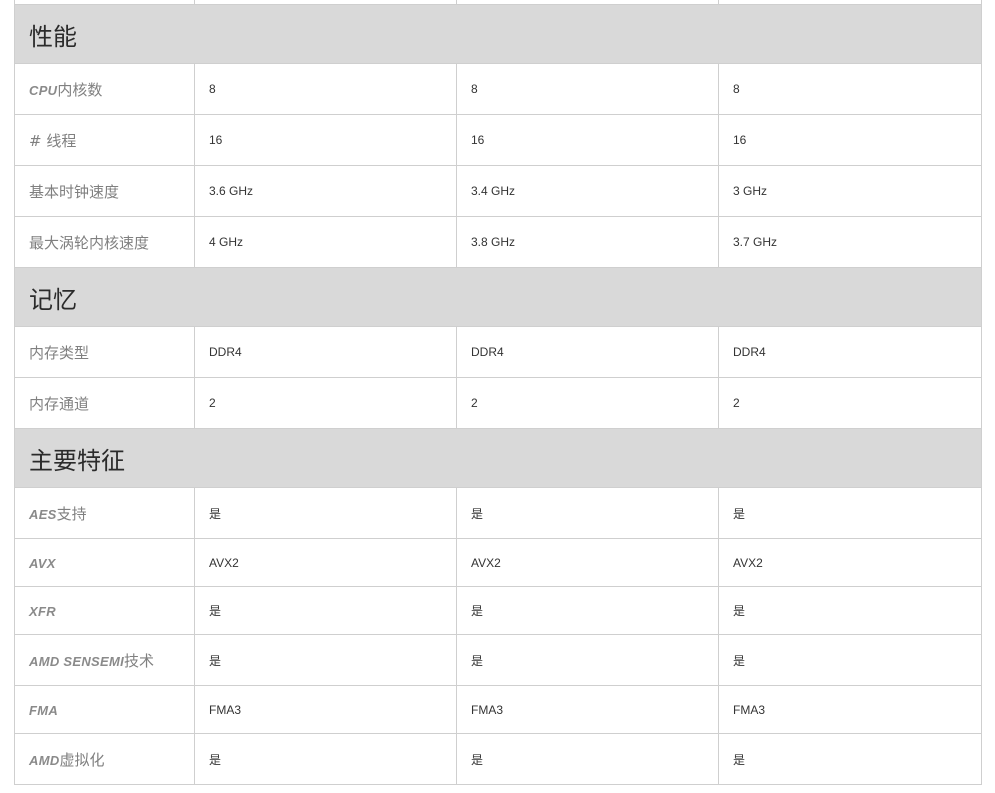 This screenshot has height=793, width=995. What do you see at coordinates (850, 242) in the screenshot?
I see `table-cell: 3.7 GHz` at bounding box center [850, 242].